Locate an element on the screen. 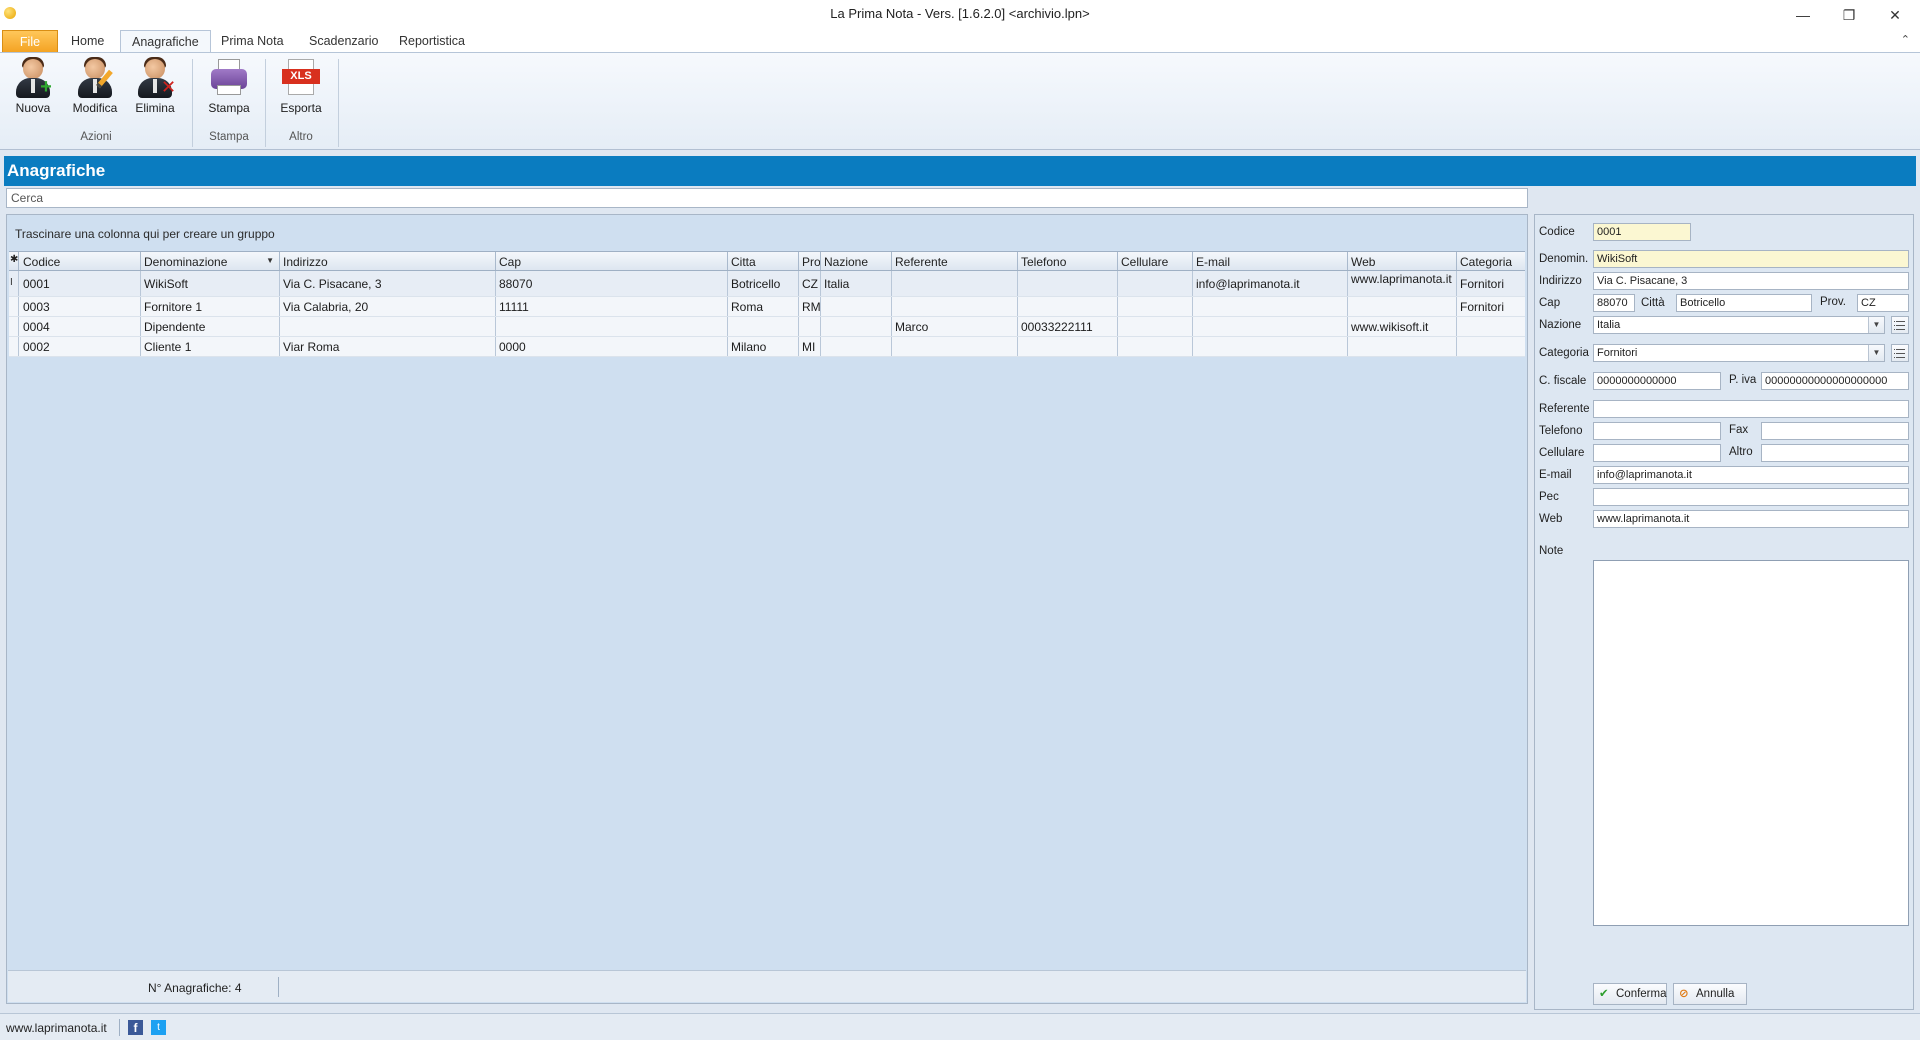  esporta-button: XLS Esporta is located at coordinates (301, 89).